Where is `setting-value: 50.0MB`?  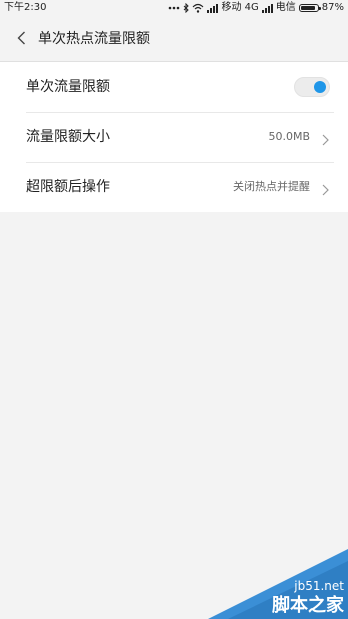 setting-value: 50.0MB is located at coordinates (289, 136).